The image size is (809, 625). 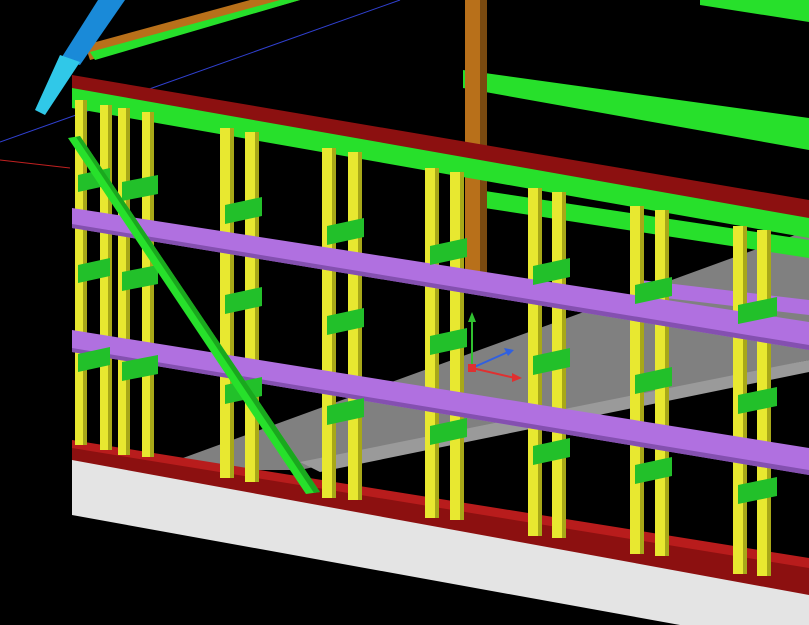 I want to click on back-wall-top-plate, so click(x=636, y=110).